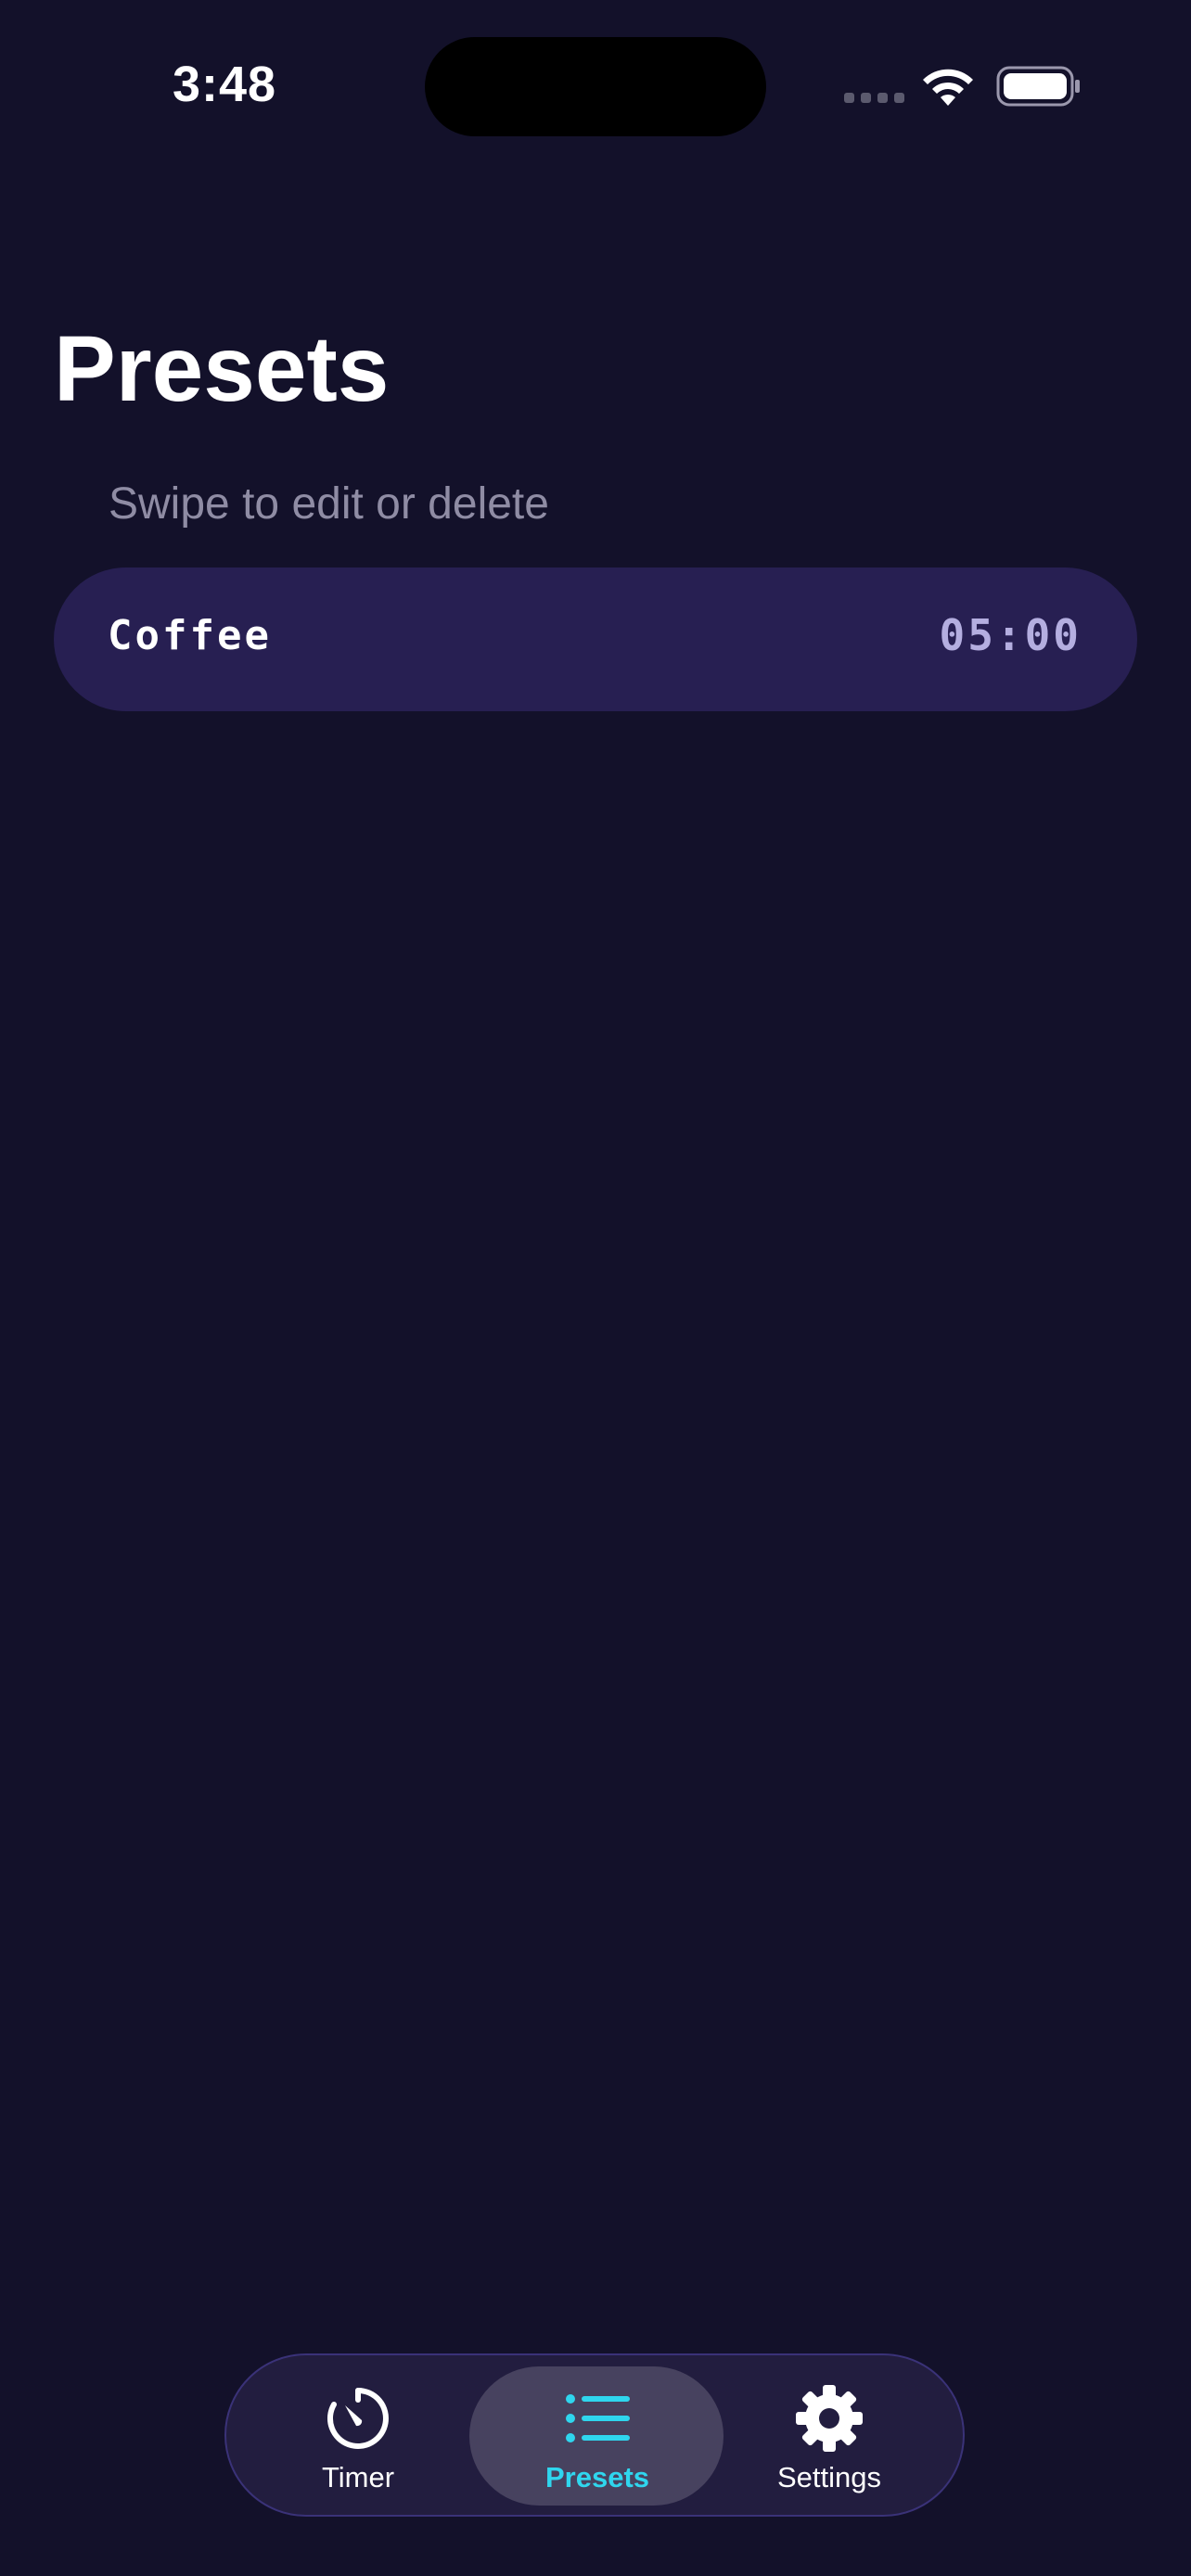 The image size is (1191, 2576). I want to click on tab-settings: Settings, so click(829, 2435).